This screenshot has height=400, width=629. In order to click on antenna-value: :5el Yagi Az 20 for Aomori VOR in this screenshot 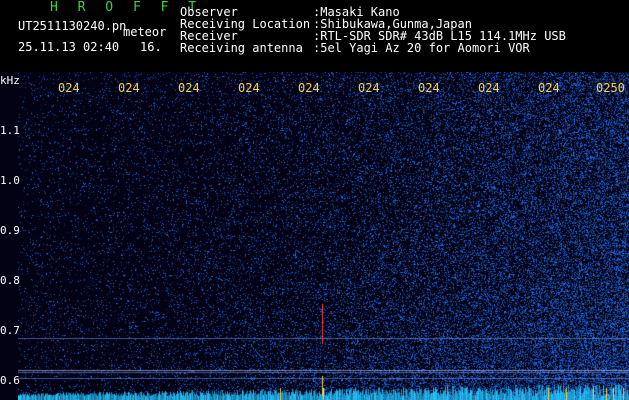, I will do `click(421, 48)`.